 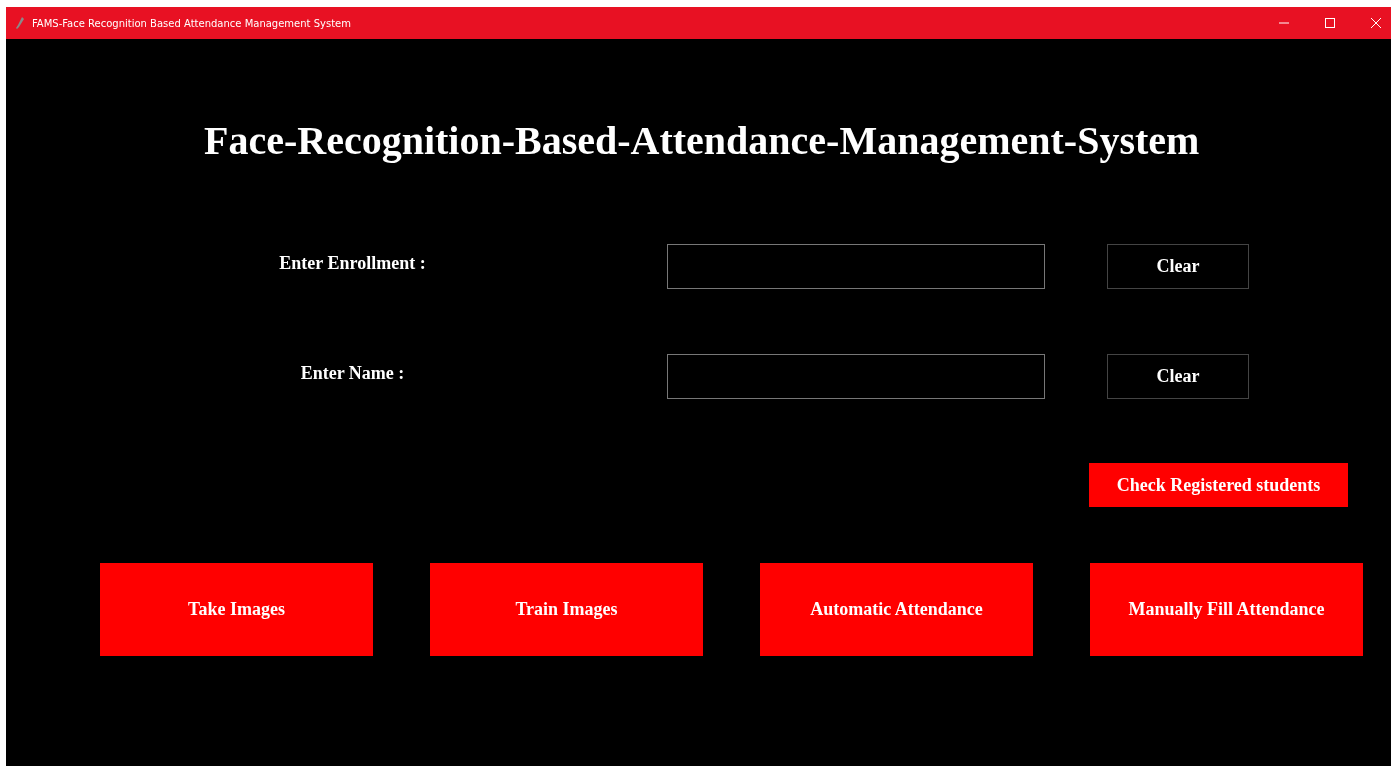 What do you see at coordinates (1330, 23) in the screenshot?
I see `maximize-icon` at bounding box center [1330, 23].